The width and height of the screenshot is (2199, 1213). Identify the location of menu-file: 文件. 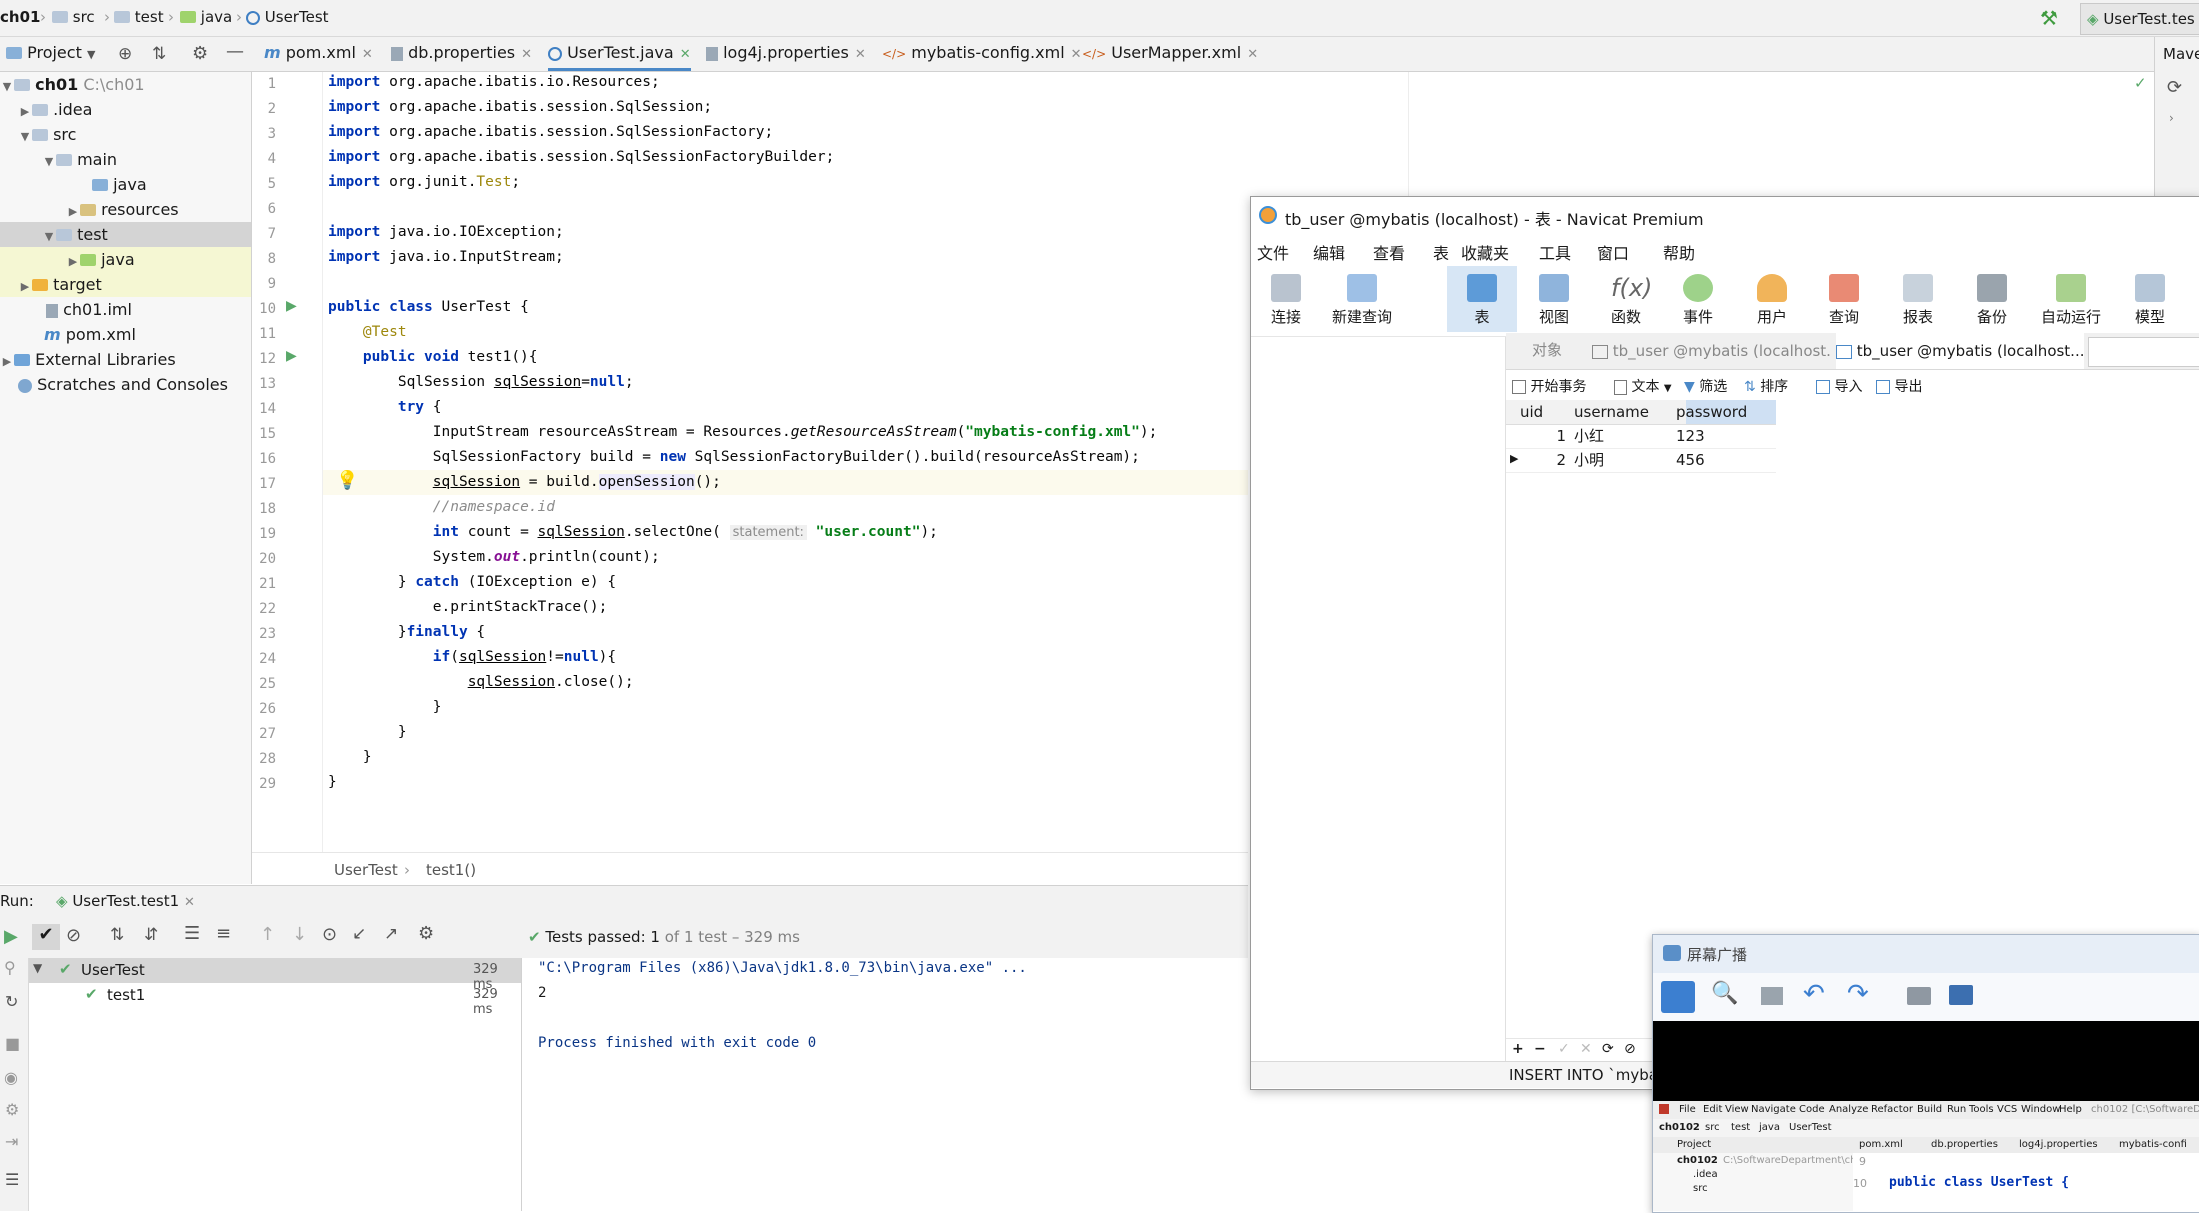
(1273, 252).